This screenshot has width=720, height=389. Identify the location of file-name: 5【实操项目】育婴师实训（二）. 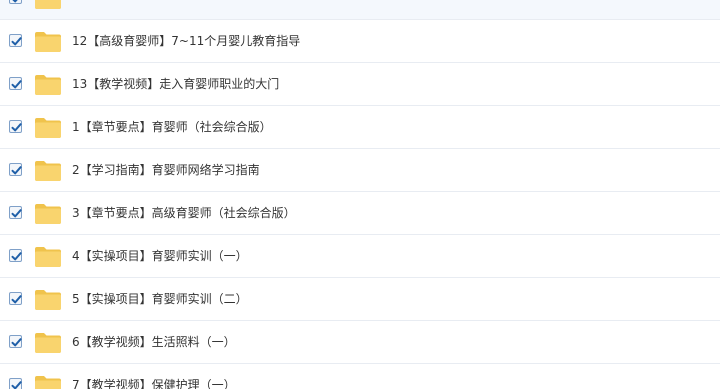
(160, 299).